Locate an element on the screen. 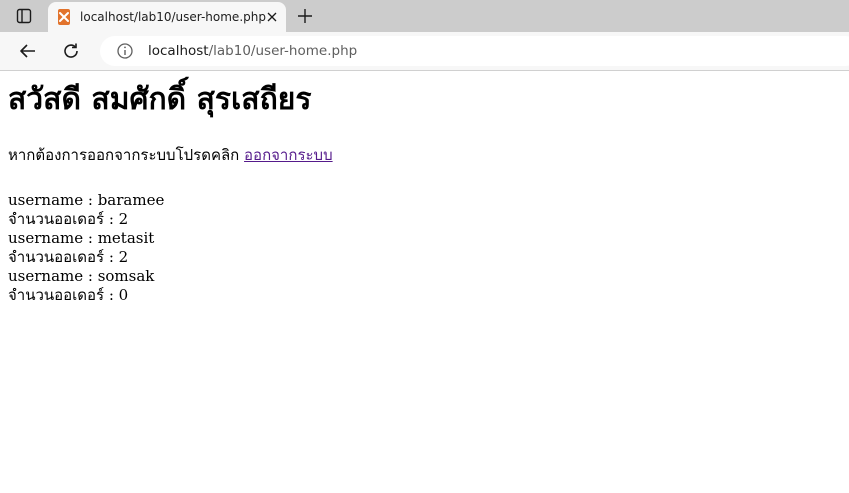 Image resolution: width=849 pixels, height=493 pixels. tab-strip: localhost/lab10/user-home.php is located at coordinates (424, 16).